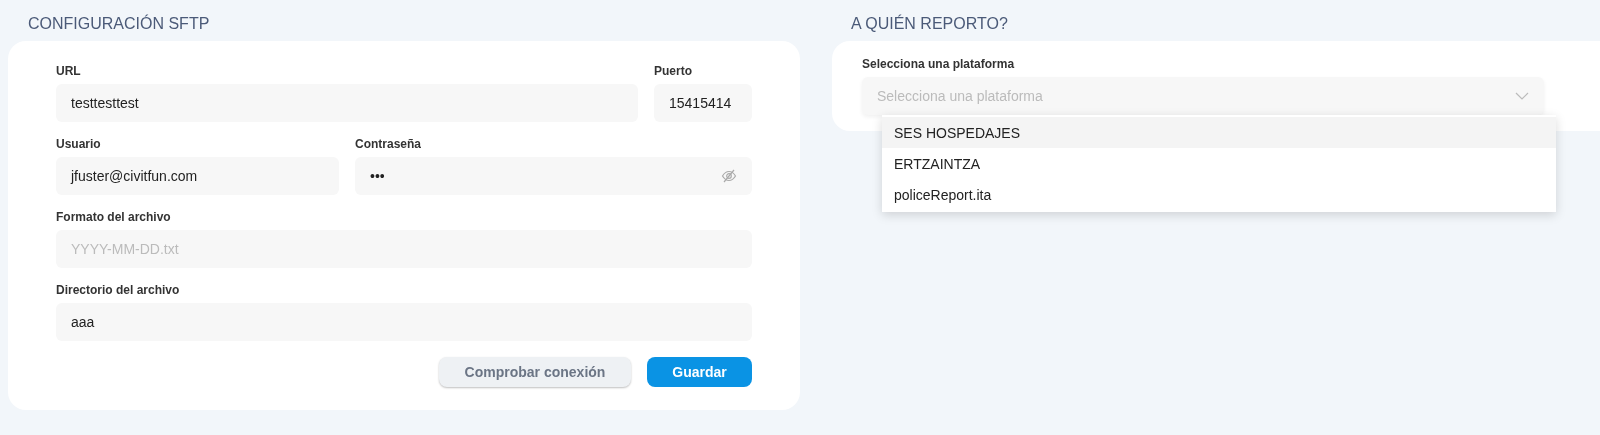  I want to click on input-field: aaa, so click(404, 322).